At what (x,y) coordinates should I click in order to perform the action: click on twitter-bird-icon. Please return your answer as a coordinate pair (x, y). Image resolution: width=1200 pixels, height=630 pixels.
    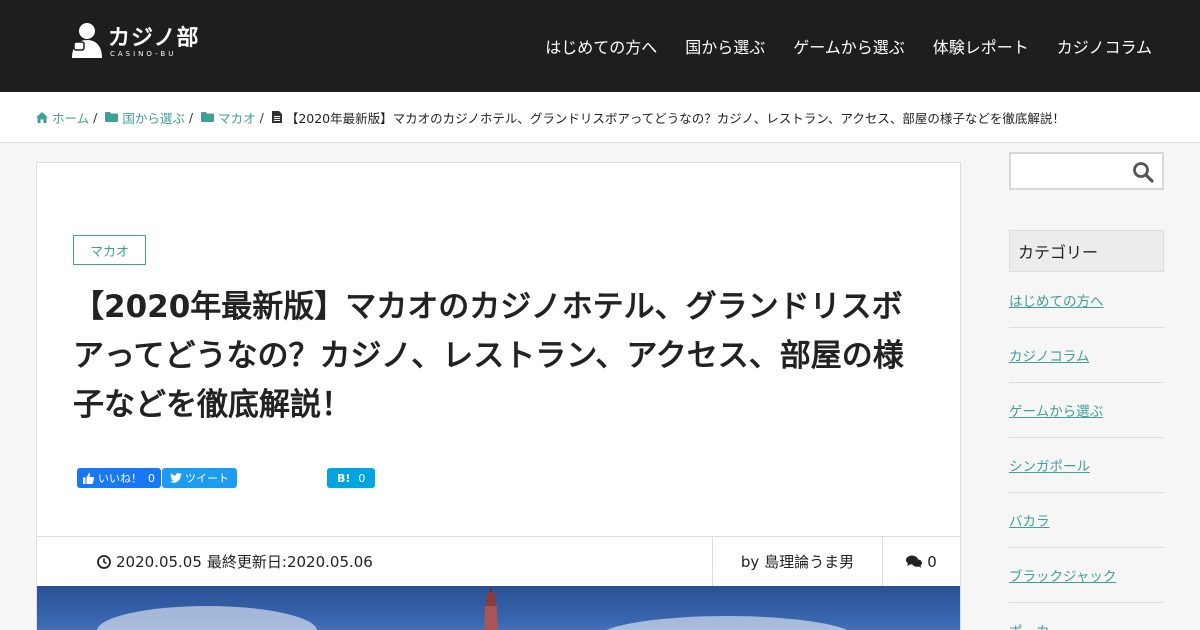
    Looking at the image, I should click on (176, 478).